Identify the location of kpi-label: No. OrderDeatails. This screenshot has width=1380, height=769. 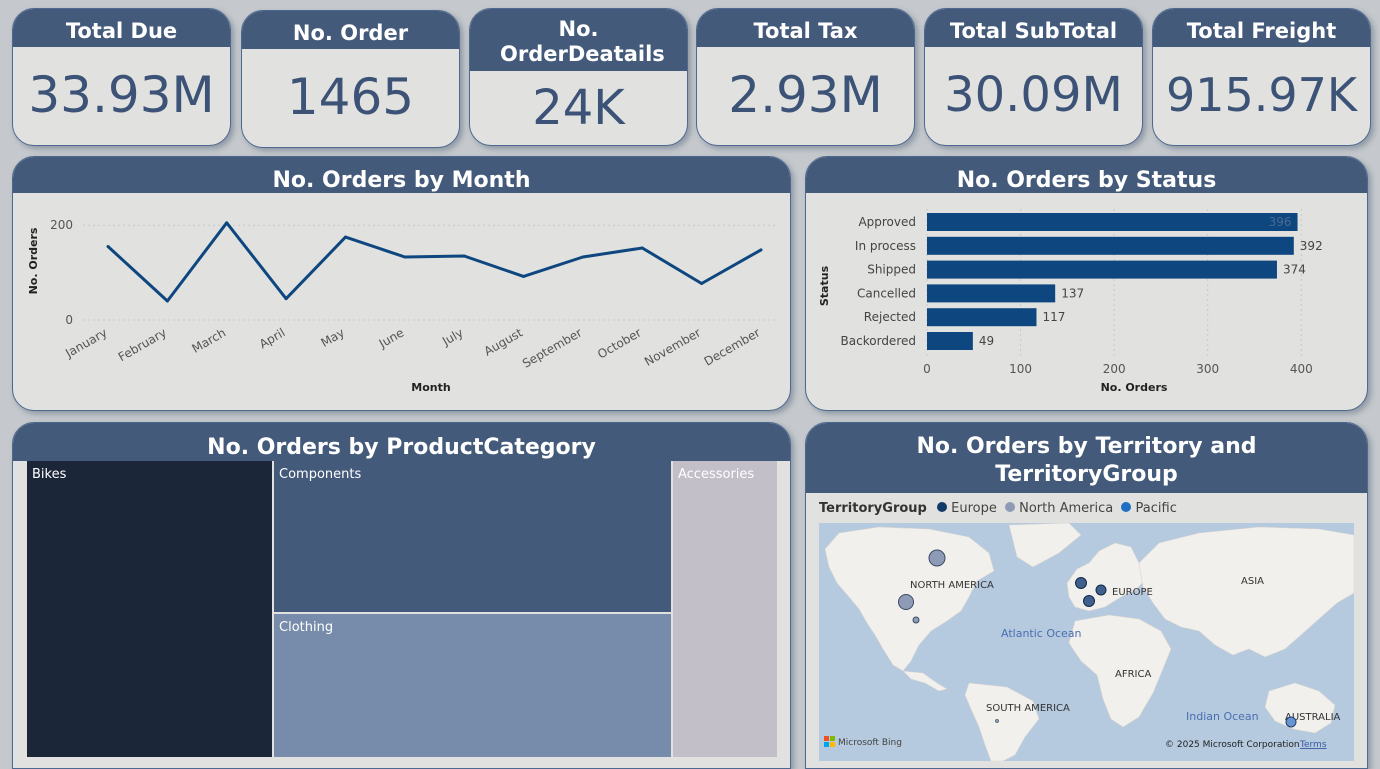
(578, 40).